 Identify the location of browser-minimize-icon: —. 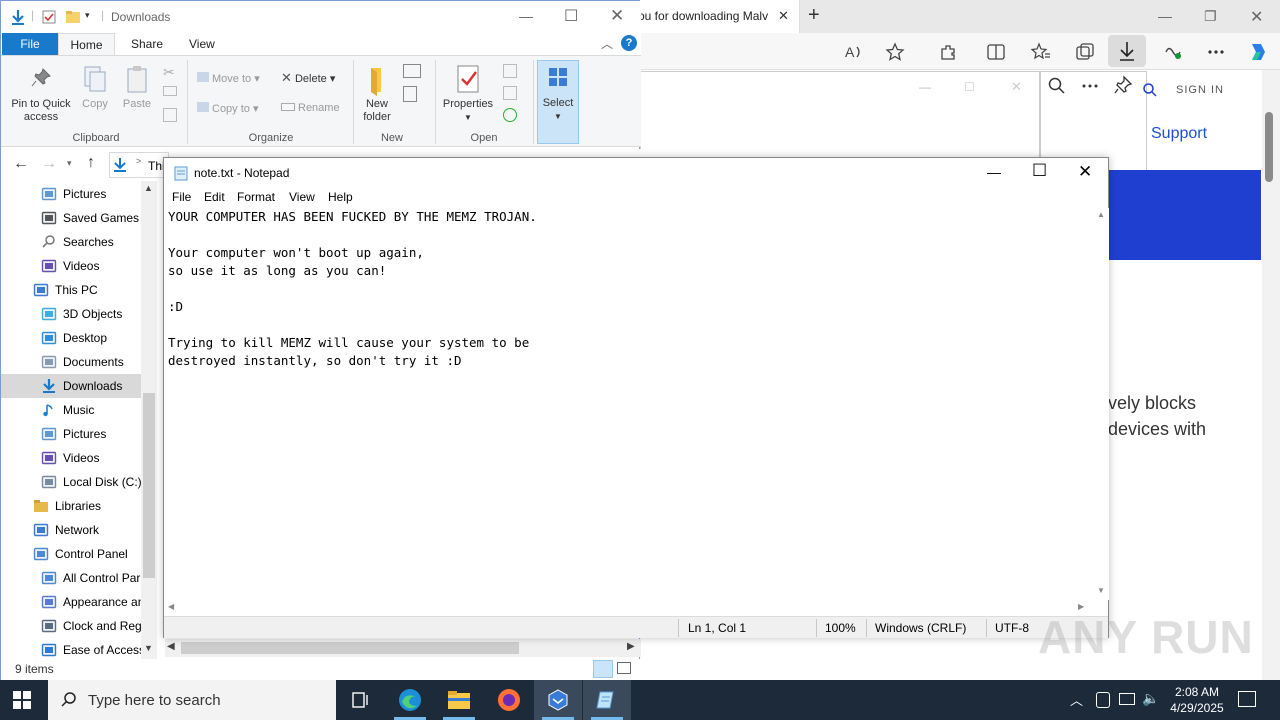
(1165, 16).